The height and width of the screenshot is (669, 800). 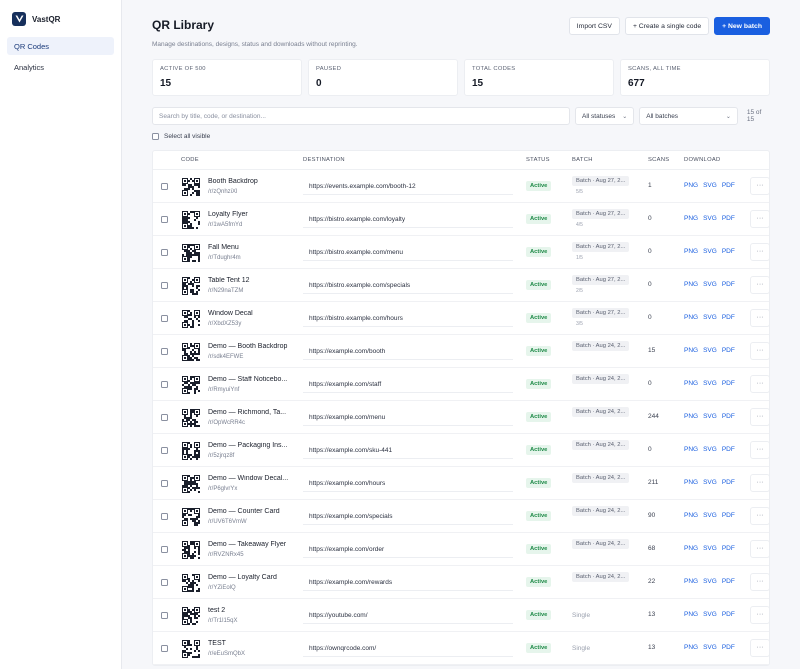 What do you see at coordinates (408, 549) in the screenshot?
I see `destination-field: https://example.com/order` at bounding box center [408, 549].